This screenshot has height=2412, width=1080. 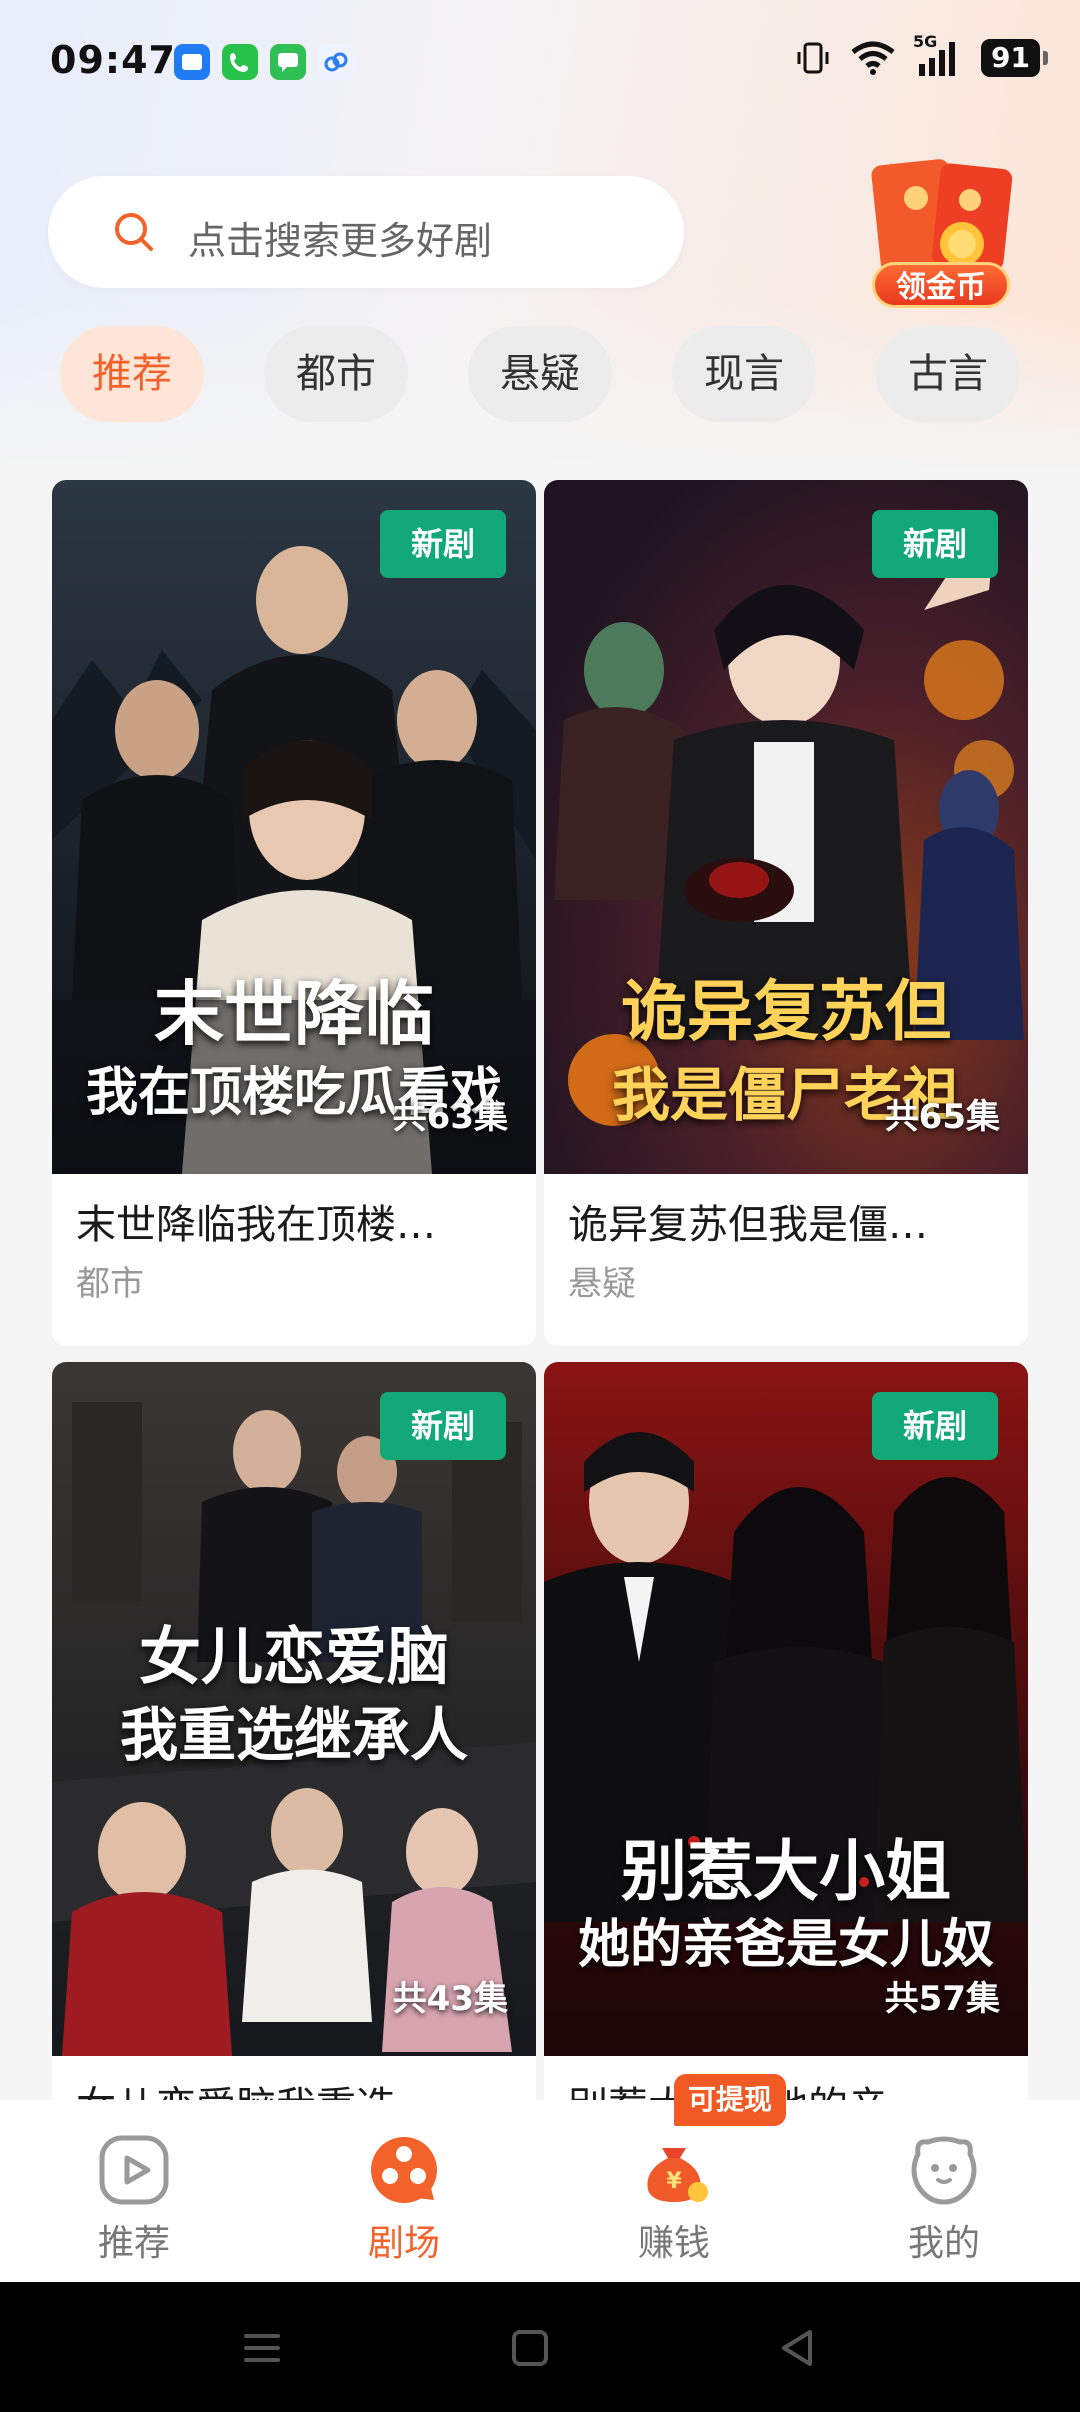 I want to click on nav-earn: ¥ 赚钱, so click(x=674, y=2191).